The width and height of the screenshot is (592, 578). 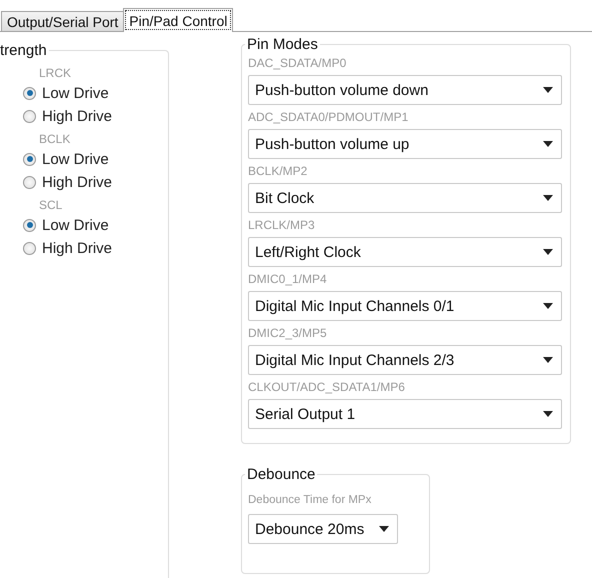 I want to click on dropdown: Digital Mic Input Channels 0/1, so click(x=405, y=306).